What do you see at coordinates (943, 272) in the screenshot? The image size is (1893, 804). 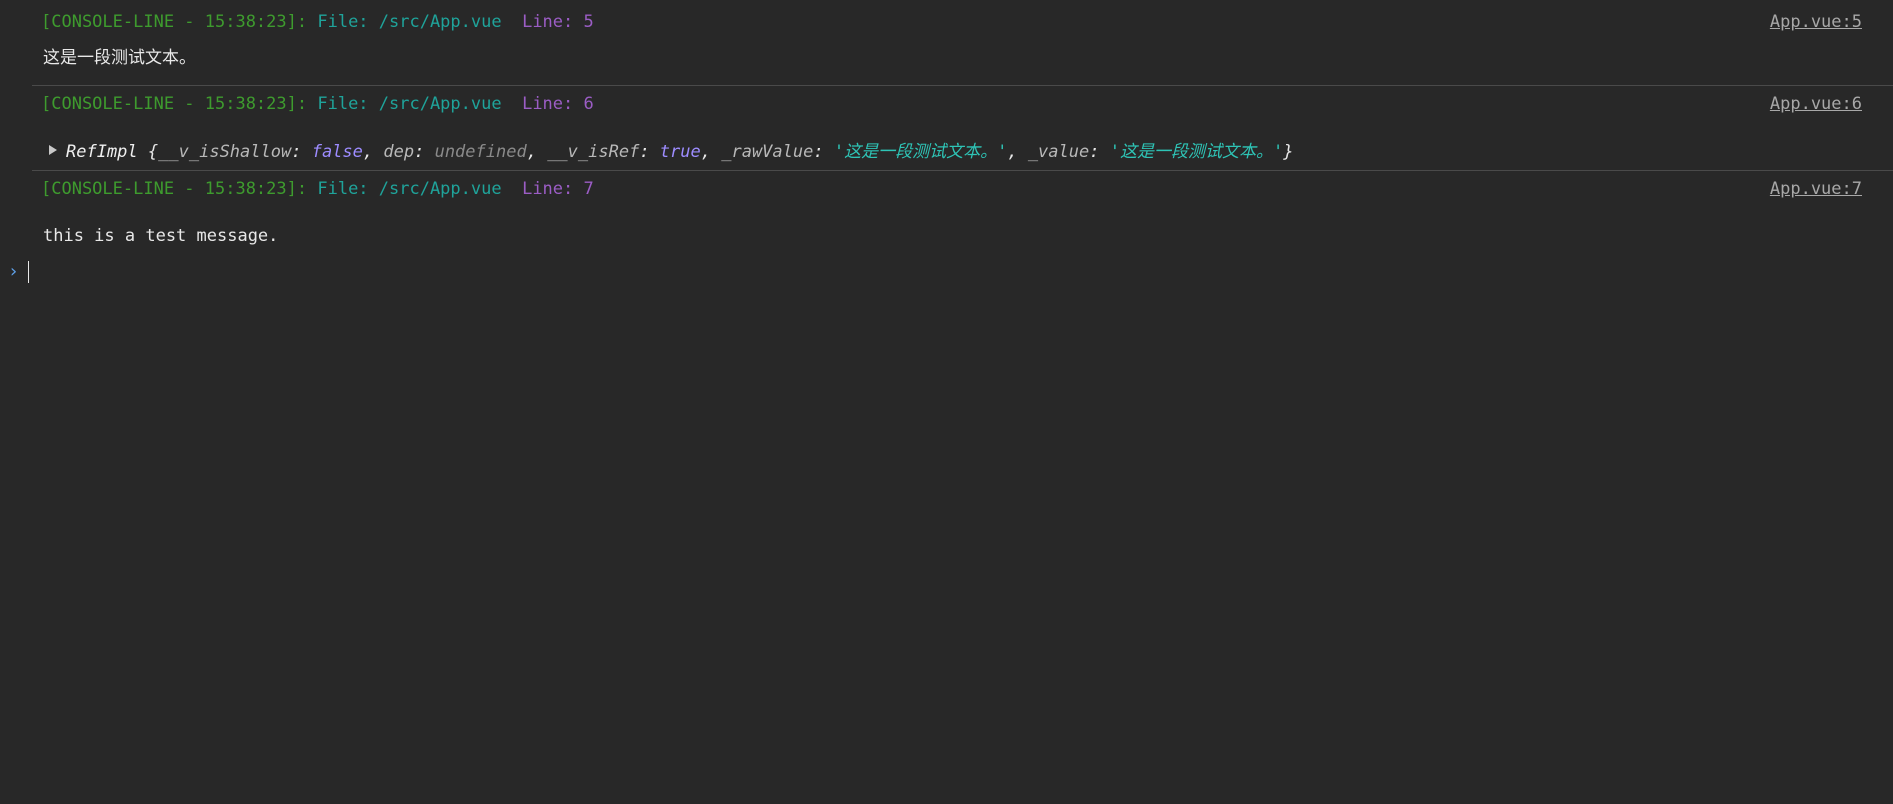 I see `console-input` at bounding box center [943, 272].